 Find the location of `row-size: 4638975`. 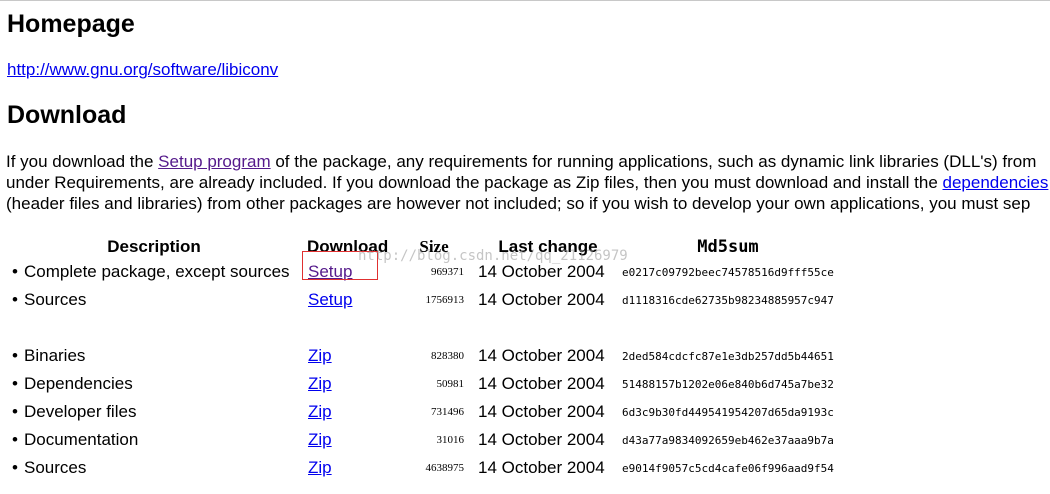

row-size: 4638975 is located at coordinates (445, 468).